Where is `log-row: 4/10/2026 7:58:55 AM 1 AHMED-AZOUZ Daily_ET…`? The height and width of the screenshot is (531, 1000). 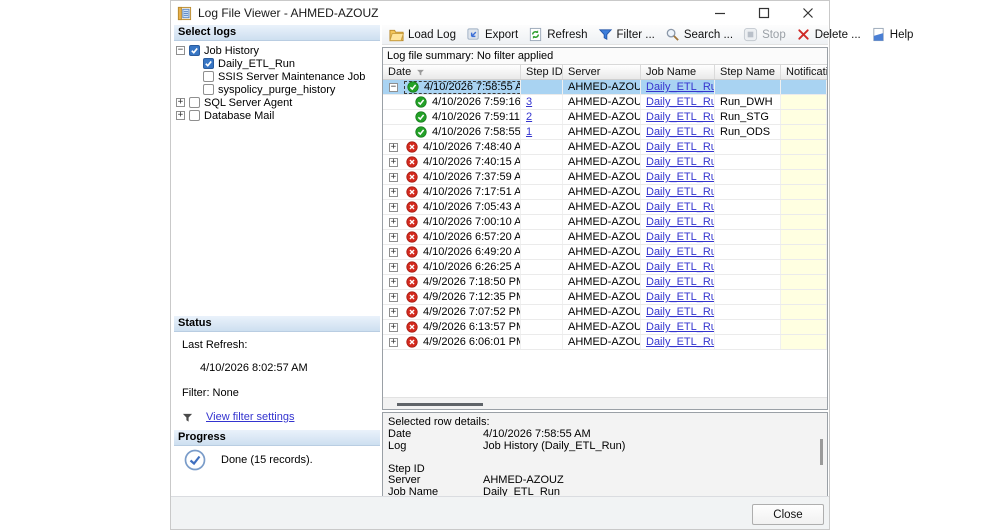 log-row: 4/10/2026 7:58:55 AM 1 AHMED-AZOUZ Daily_ET… is located at coordinates (605, 132).